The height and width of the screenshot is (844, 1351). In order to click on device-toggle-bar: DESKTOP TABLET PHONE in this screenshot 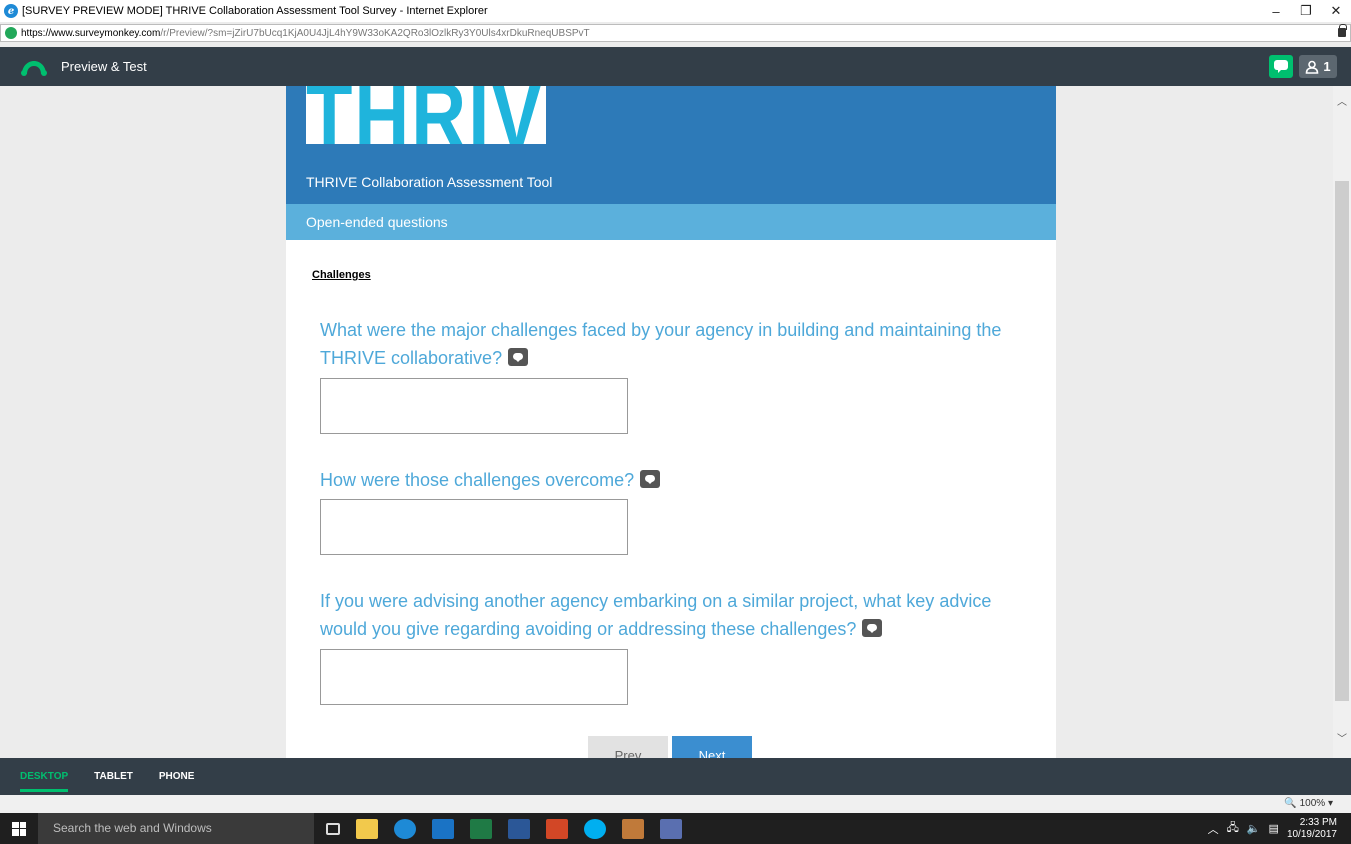, I will do `click(675, 776)`.